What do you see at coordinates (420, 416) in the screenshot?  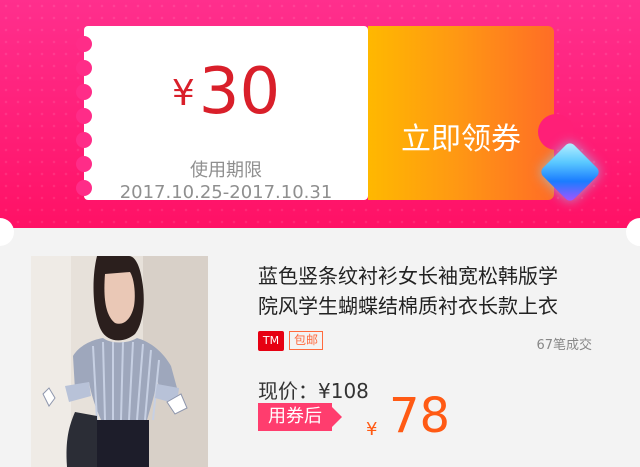 I see `final-price: 78` at bounding box center [420, 416].